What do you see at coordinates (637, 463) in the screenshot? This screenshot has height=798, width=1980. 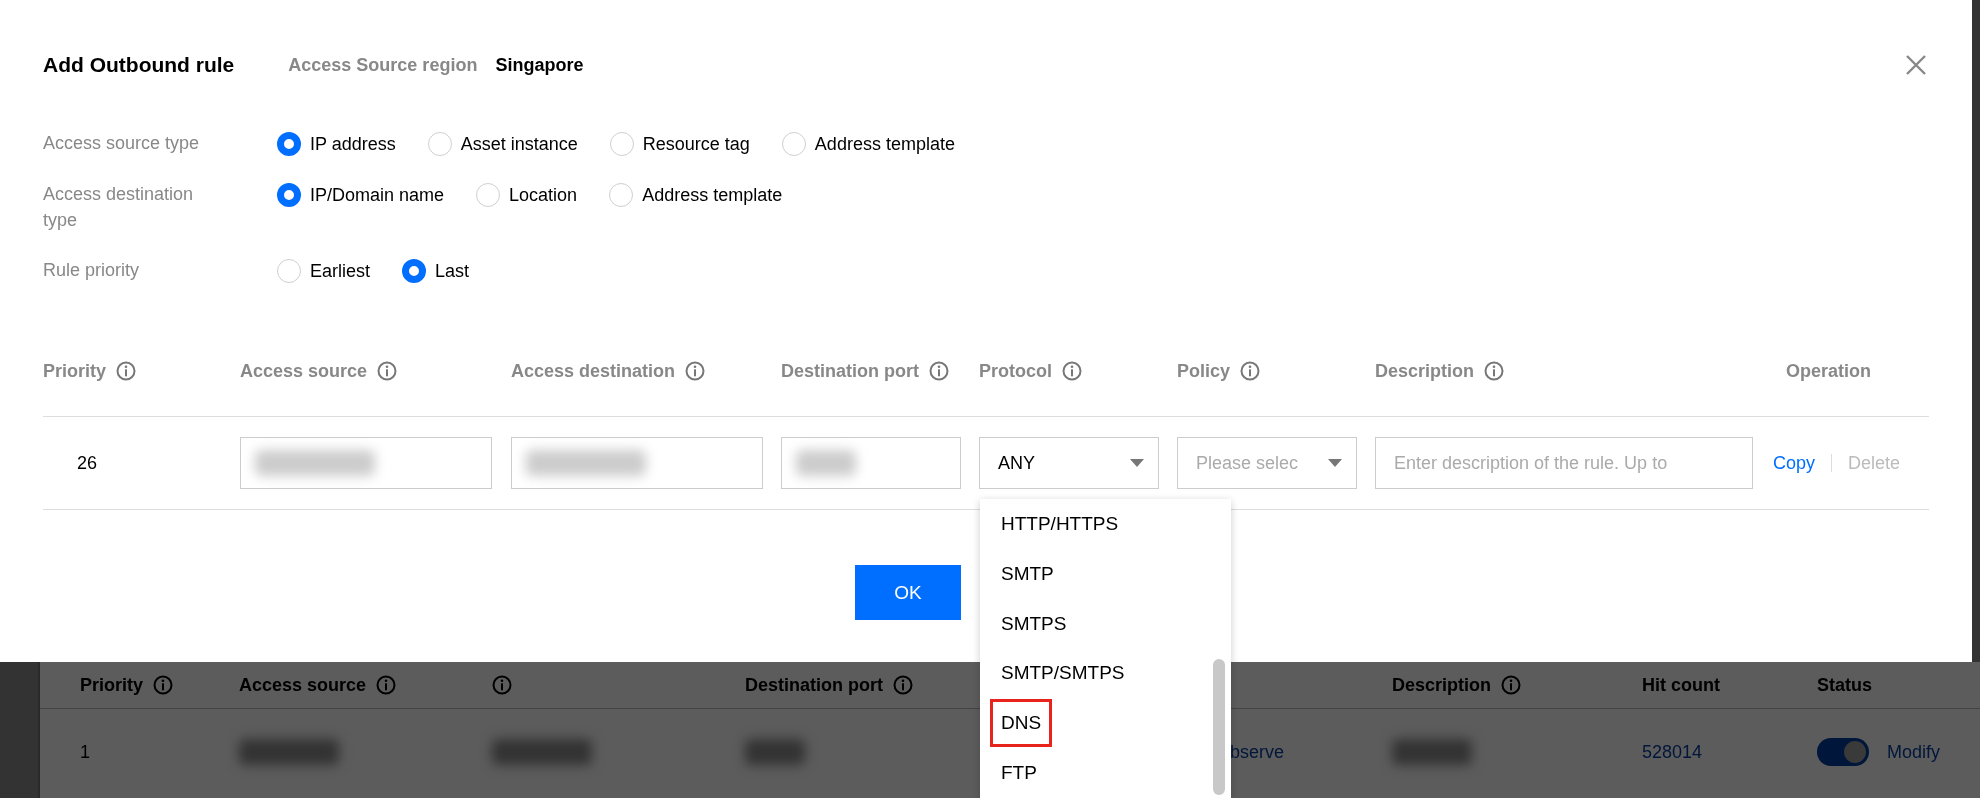 I see `access-destination-field` at bounding box center [637, 463].